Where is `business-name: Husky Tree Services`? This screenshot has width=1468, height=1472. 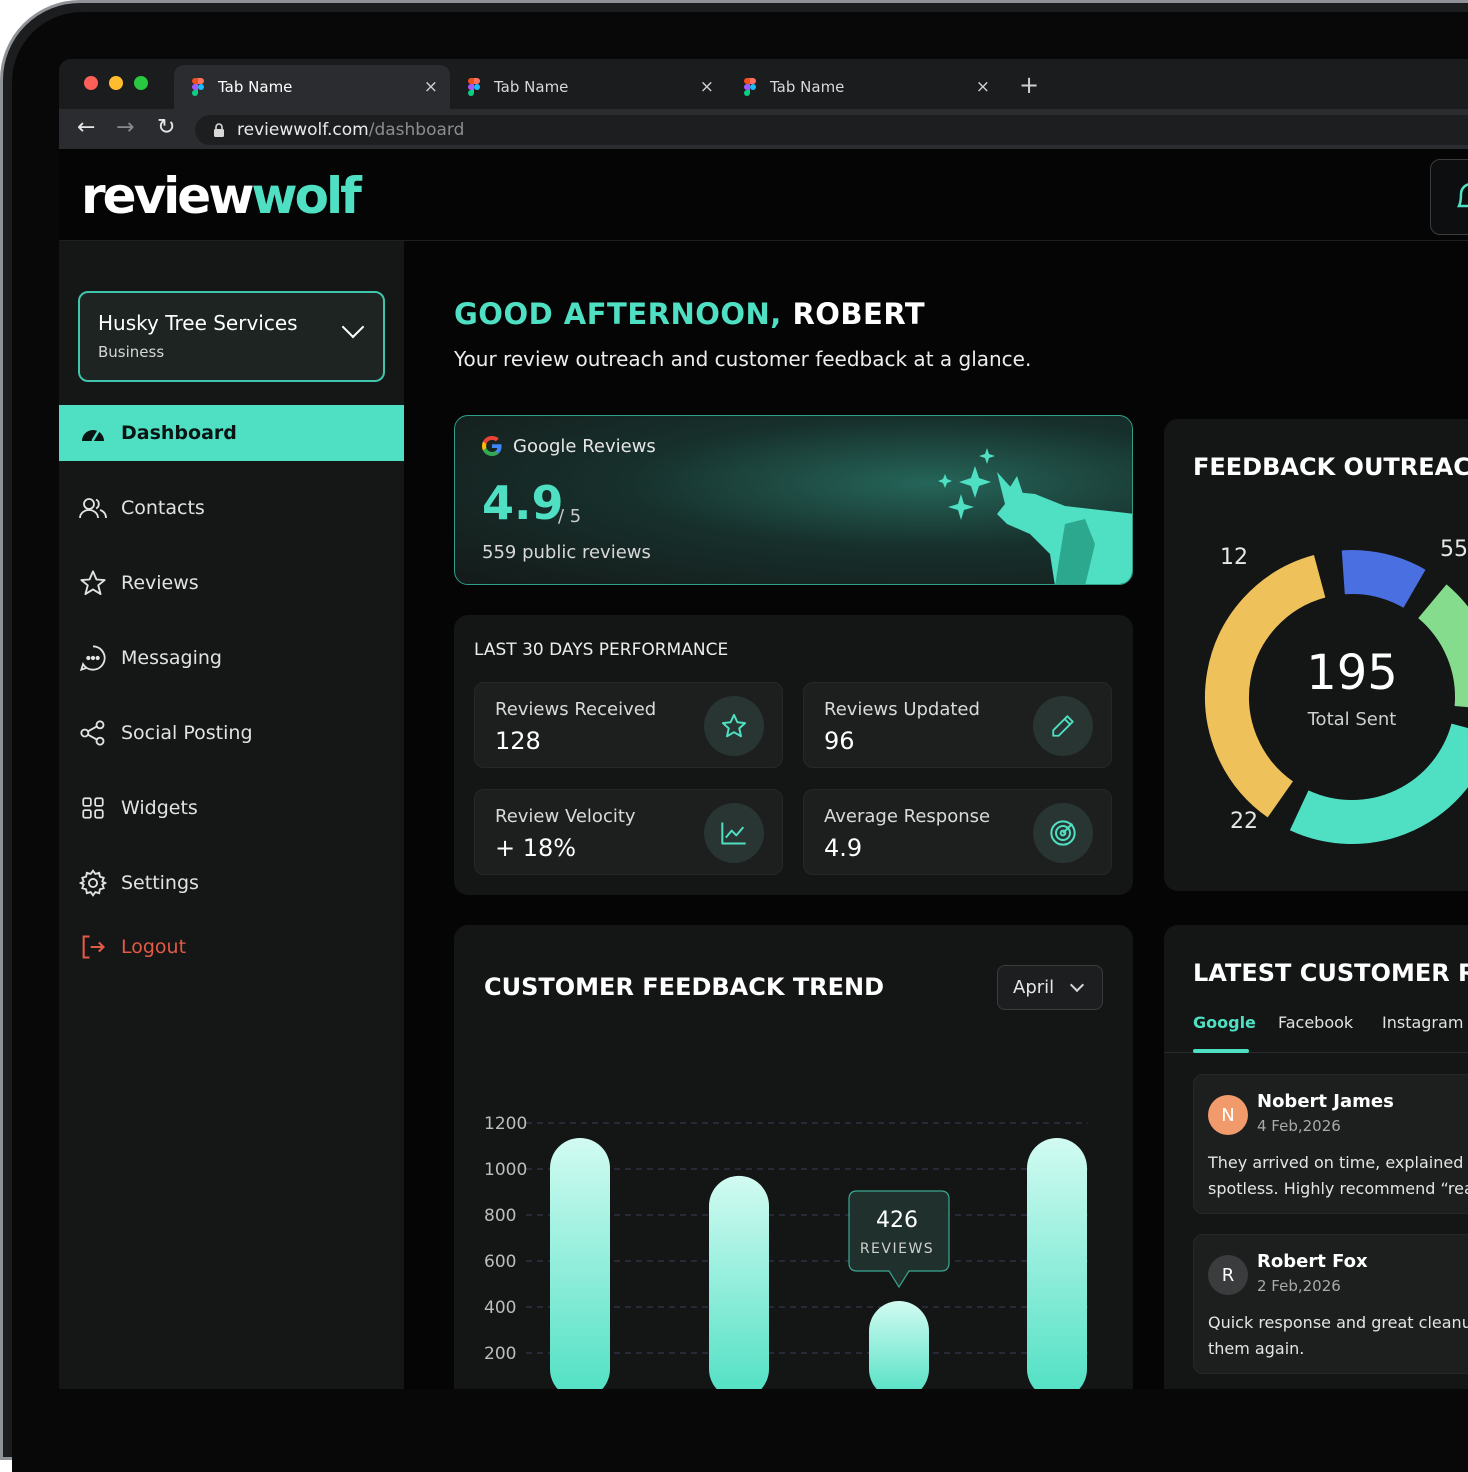 business-name: Husky Tree Services is located at coordinates (198, 323).